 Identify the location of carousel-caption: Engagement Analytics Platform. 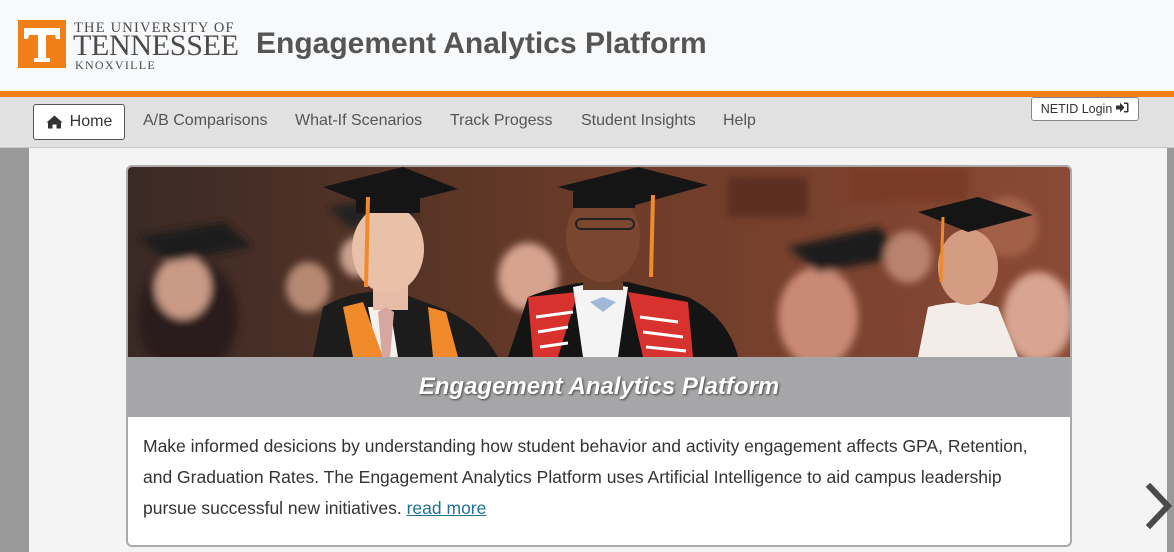
(599, 387).